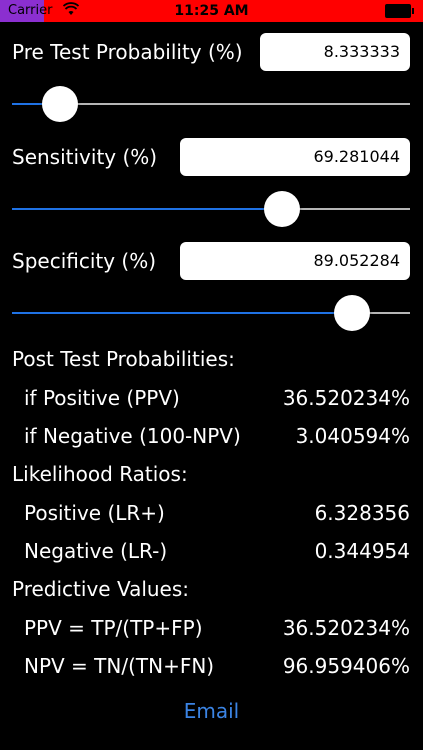 Image resolution: width=423 pixels, height=750 pixels. I want to click on ppv-formula-value: 36.520234%, so click(346, 628).